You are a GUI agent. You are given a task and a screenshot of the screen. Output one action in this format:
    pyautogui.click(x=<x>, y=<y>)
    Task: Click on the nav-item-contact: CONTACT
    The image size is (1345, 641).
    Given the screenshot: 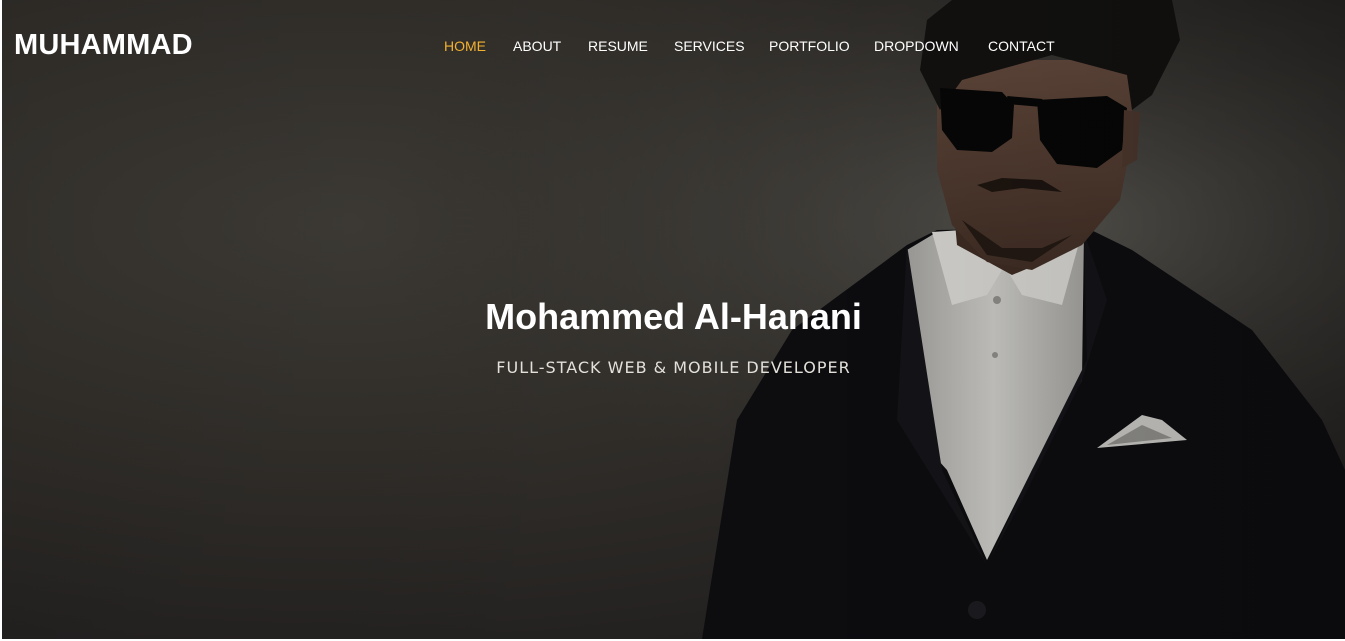 What is the action you would take?
    pyautogui.click(x=1021, y=46)
    